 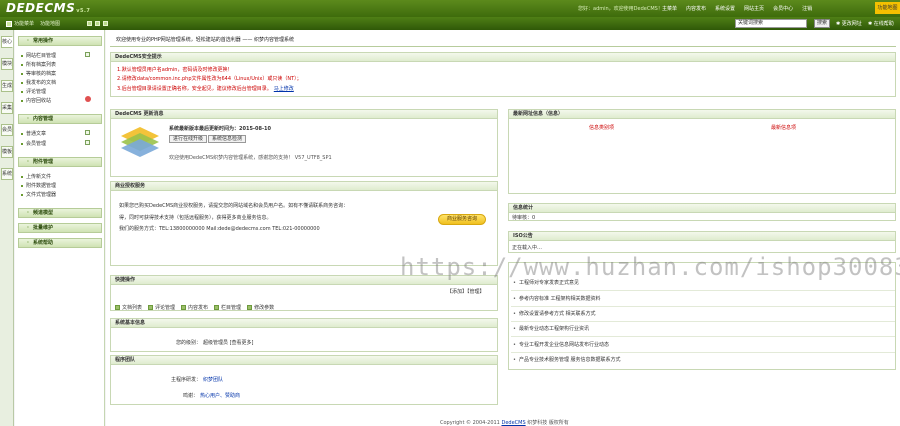 I want to click on latest-version-text: 系统最新版本最后更新时间为：2015-08-10, so click(x=220, y=129).